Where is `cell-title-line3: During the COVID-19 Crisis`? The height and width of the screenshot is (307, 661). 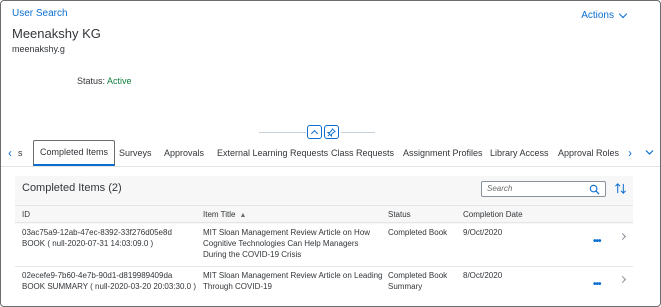 cell-title-line3: During the COVID-19 Crisis is located at coordinates (252, 254).